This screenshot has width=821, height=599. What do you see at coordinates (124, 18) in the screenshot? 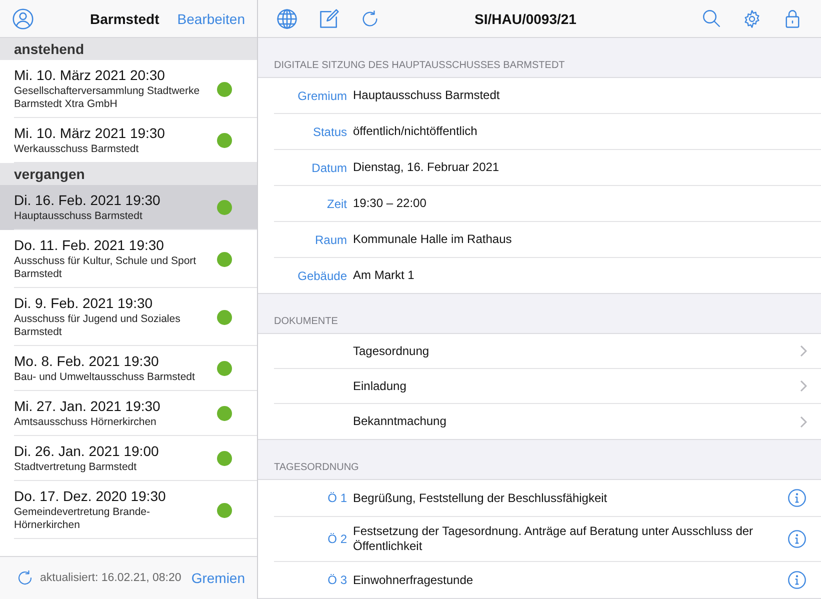
I see `sidebar-title: Barmstedt` at bounding box center [124, 18].